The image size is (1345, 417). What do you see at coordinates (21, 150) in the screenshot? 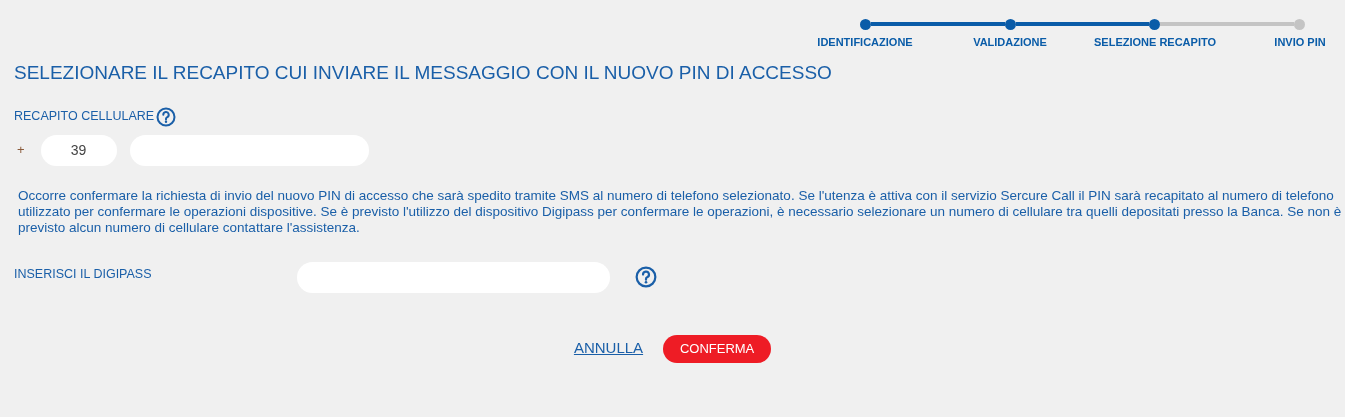
I see `plus-sign: +` at bounding box center [21, 150].